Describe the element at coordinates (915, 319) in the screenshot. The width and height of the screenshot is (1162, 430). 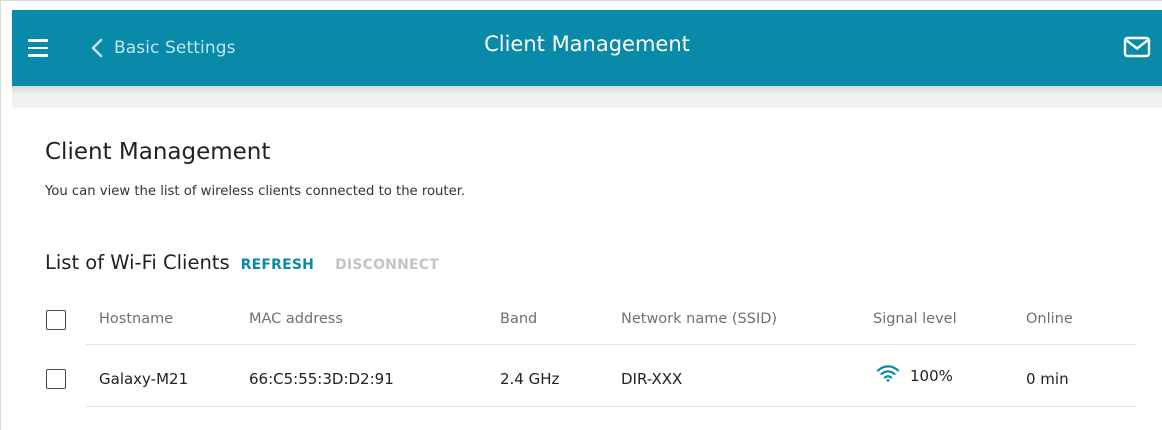
I see `column-header-signal: Signal level` at that location.